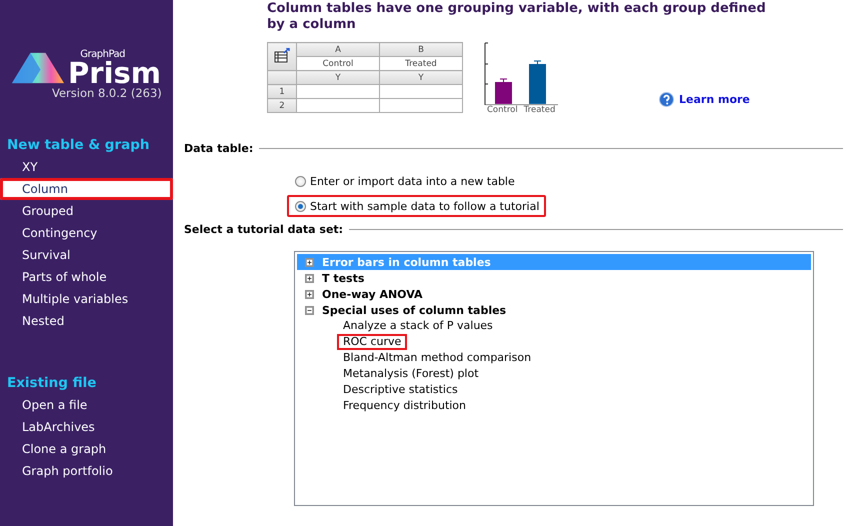 Image resolution: width=854 pixels, height=526 pixels. What do you see at coordinates (282, 105) in the screenshot?
I see `row-number: 2` at bounding box center [282, 105].